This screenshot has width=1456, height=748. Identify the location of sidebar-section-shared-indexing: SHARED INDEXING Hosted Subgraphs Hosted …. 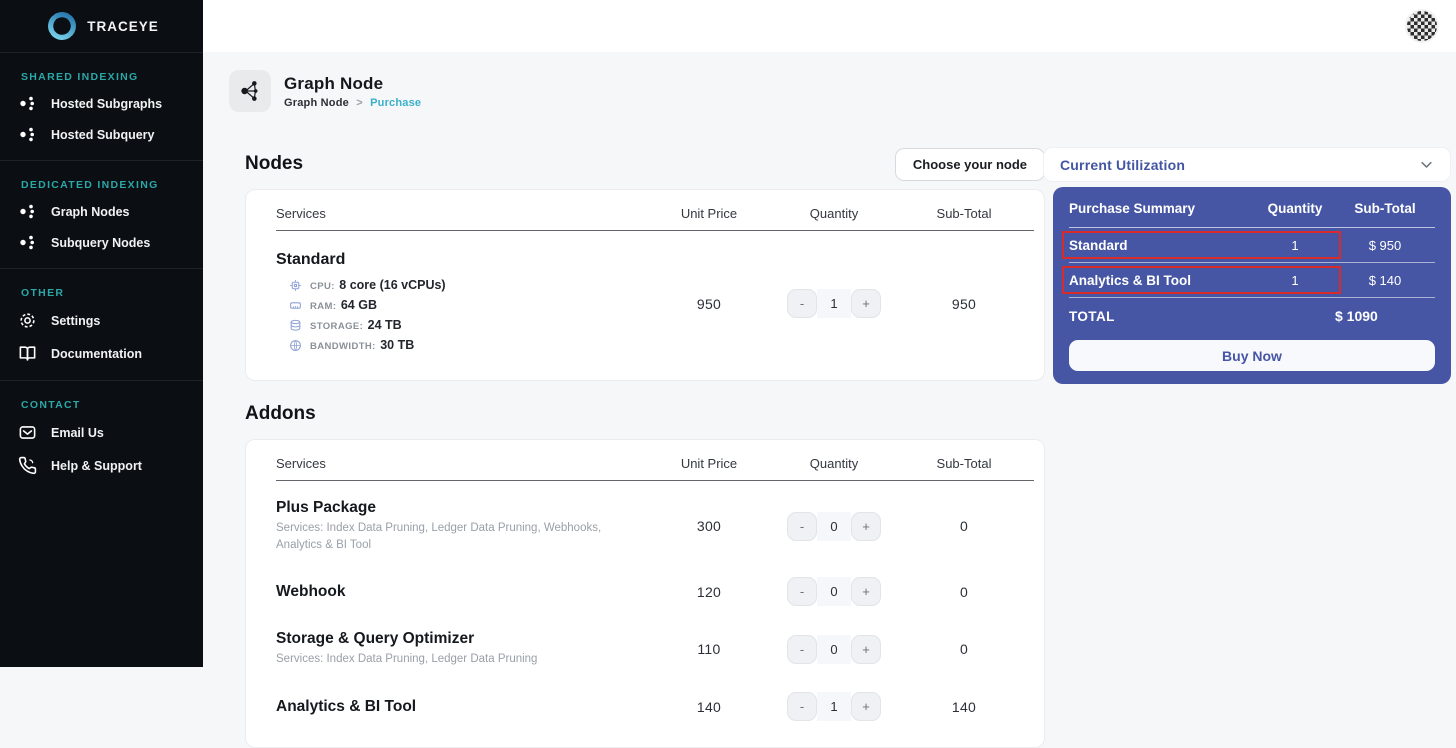
(101, 107).